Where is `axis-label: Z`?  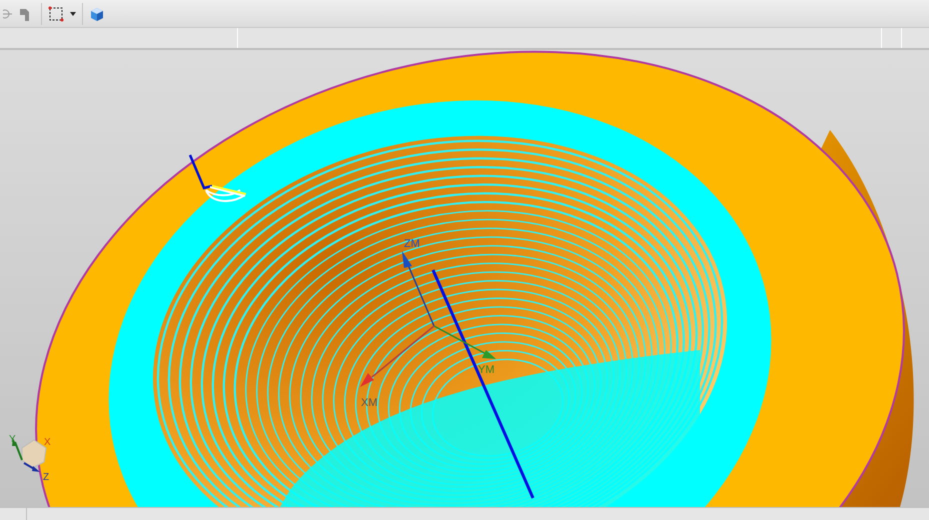 axis-label: Z is located at coordinates (46, 477).